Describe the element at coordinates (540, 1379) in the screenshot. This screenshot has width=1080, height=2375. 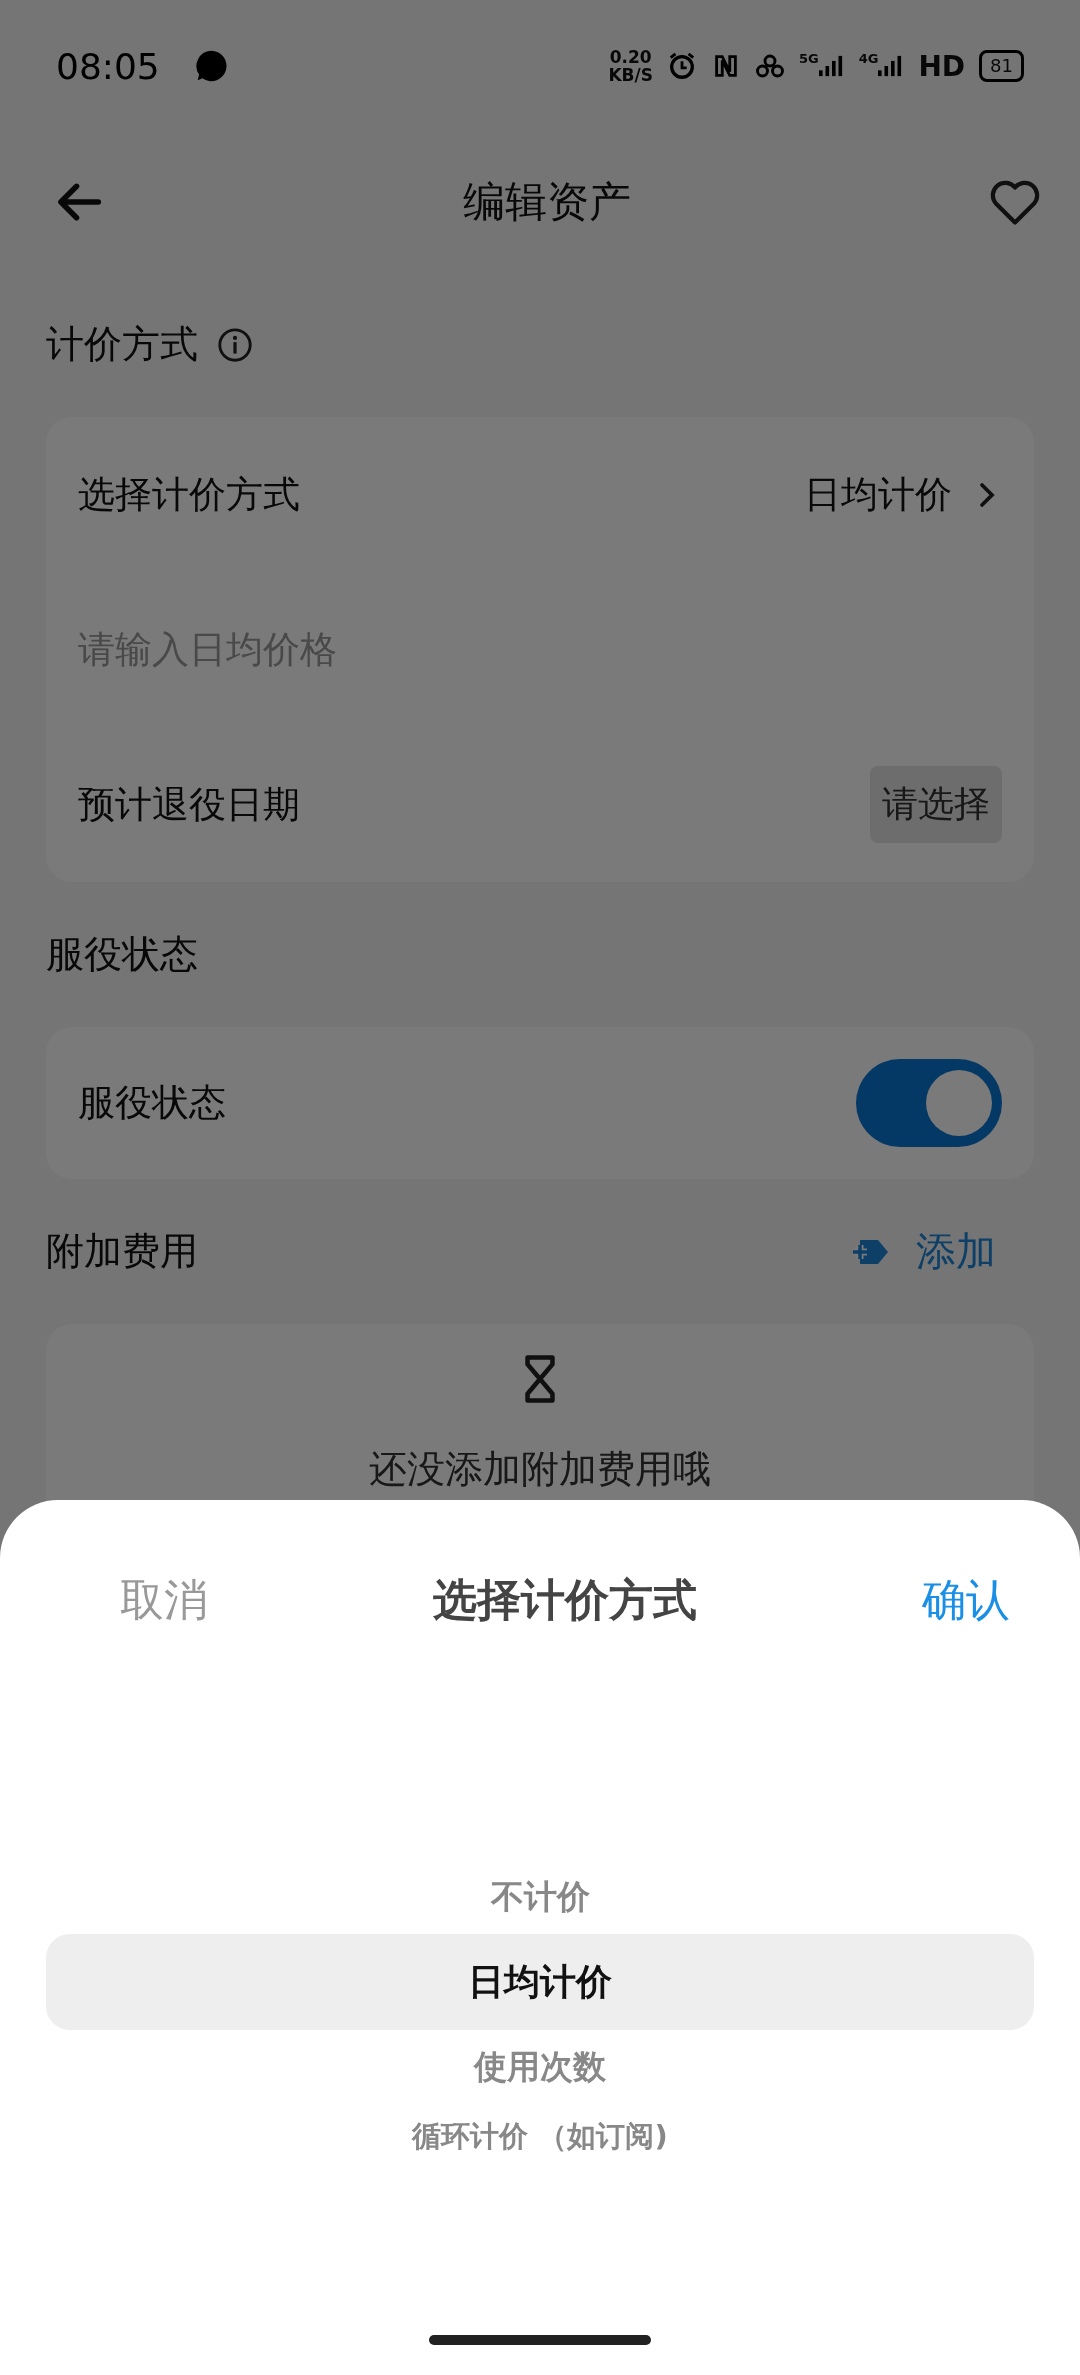
I see `hourglass-icon` at that location.